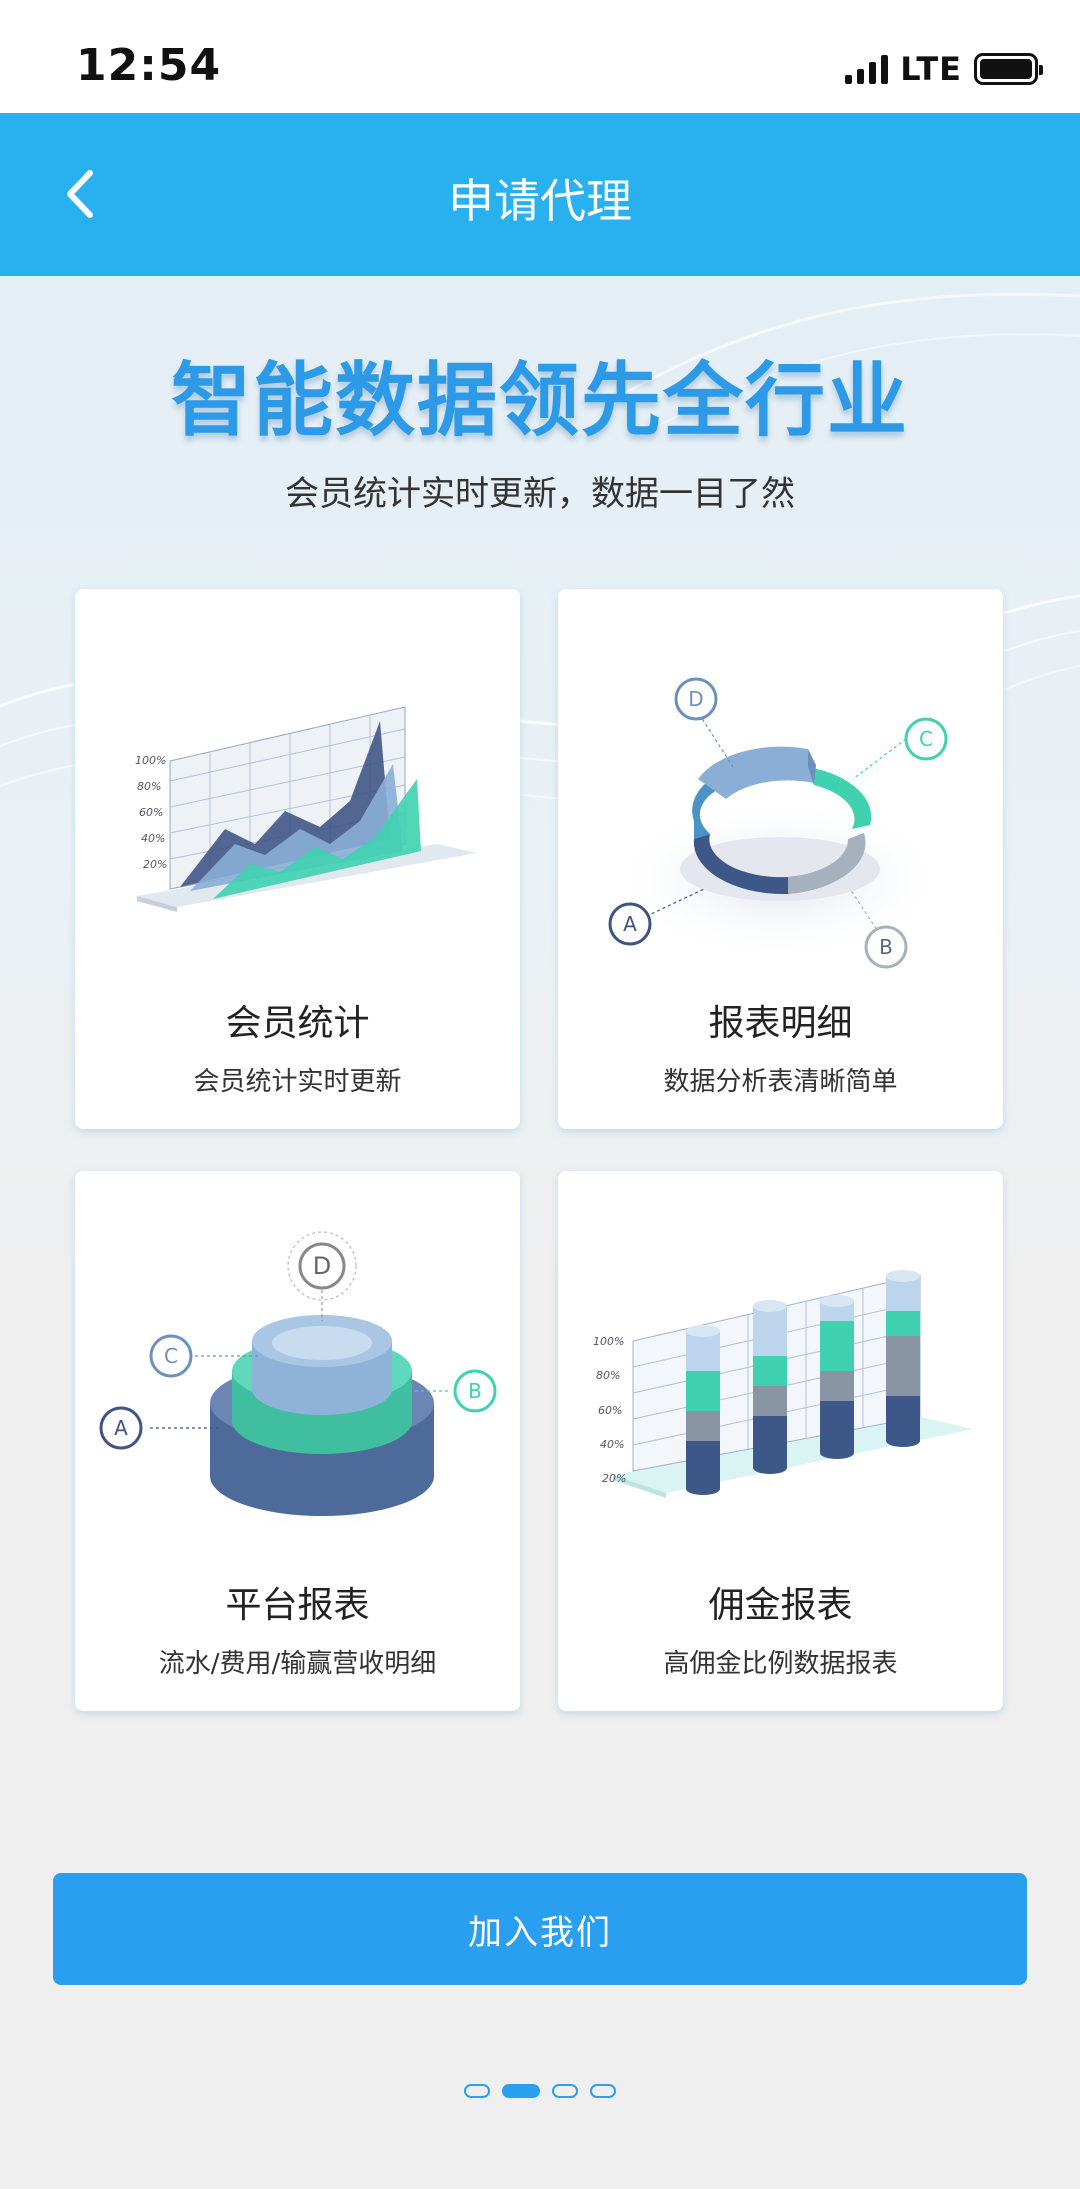 The image size is (1080, 2189). I want to click on nav-bar: 申请代理, so click(540, 194).